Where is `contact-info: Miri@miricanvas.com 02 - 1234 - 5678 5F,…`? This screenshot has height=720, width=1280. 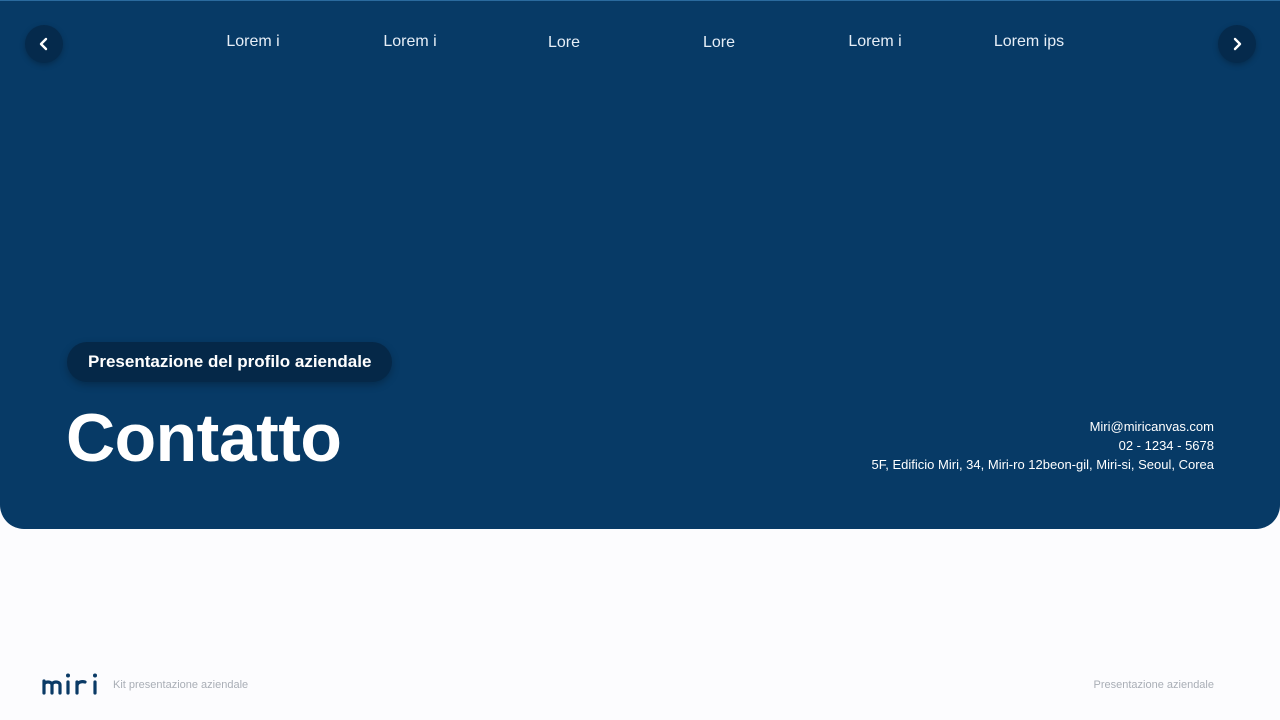 contact-info: Miri@miricanvas.com 02 - 1234 - 5678 5F,… is located at coordinates (1043, 445).